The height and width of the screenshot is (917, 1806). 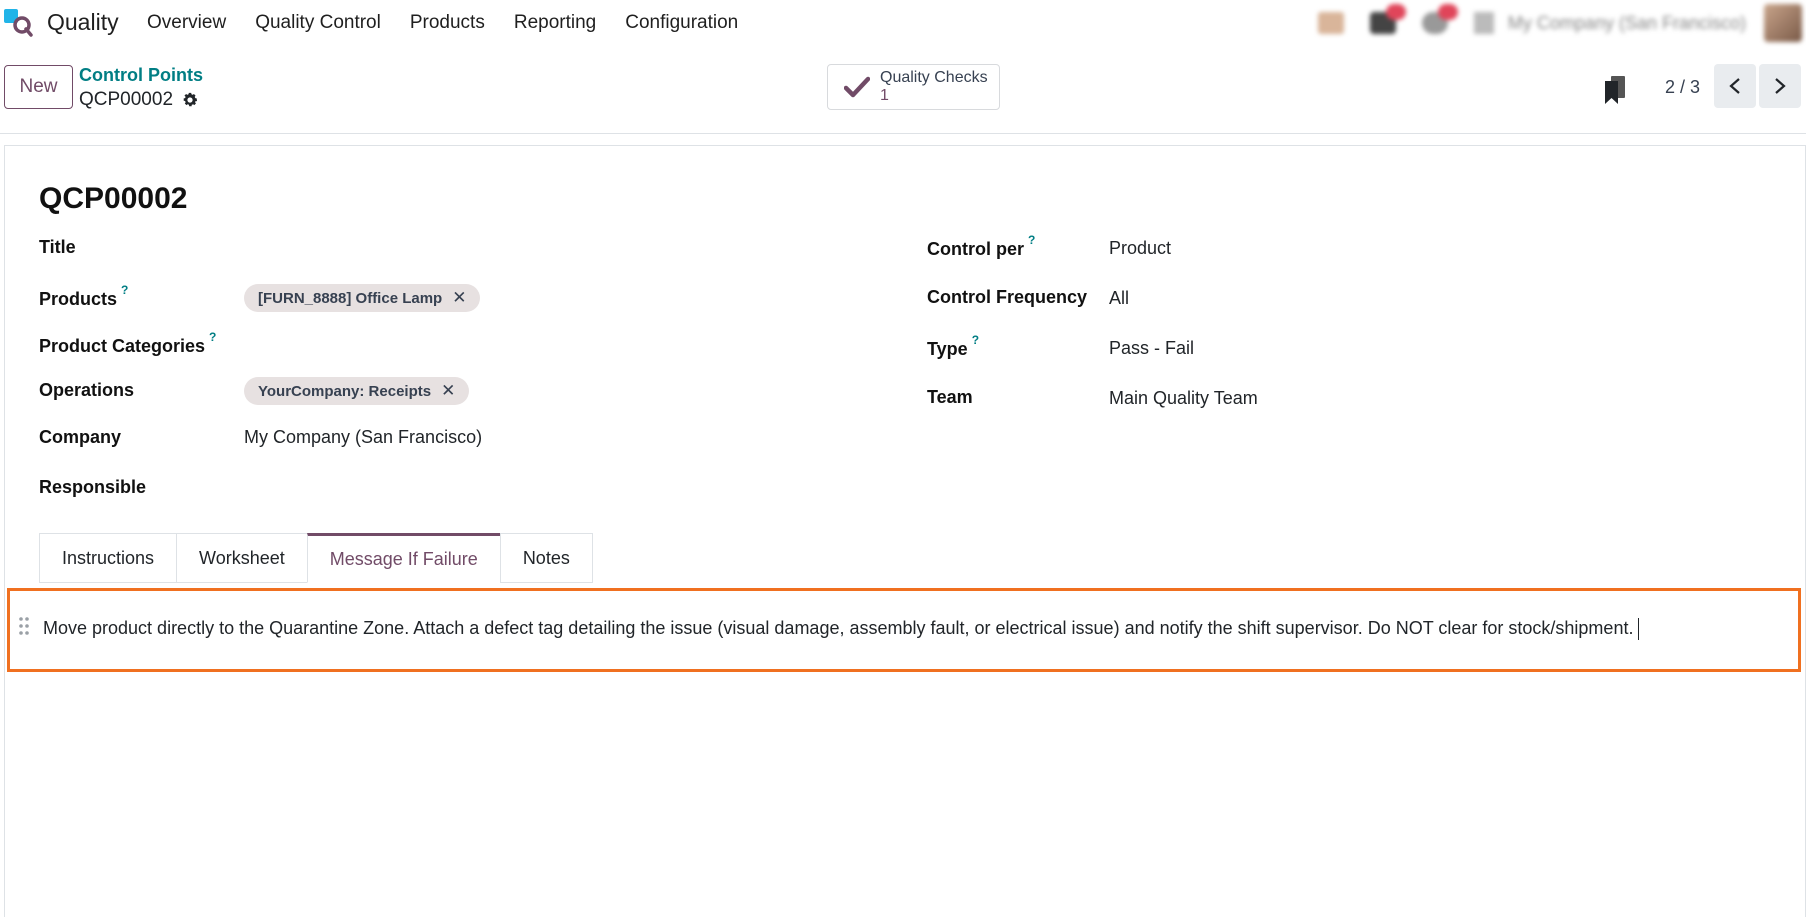 What do you see at coordinates (555, 23) in the screenshot?
I see `menu-reporting: Reporting` at bounding box center [555, 23].